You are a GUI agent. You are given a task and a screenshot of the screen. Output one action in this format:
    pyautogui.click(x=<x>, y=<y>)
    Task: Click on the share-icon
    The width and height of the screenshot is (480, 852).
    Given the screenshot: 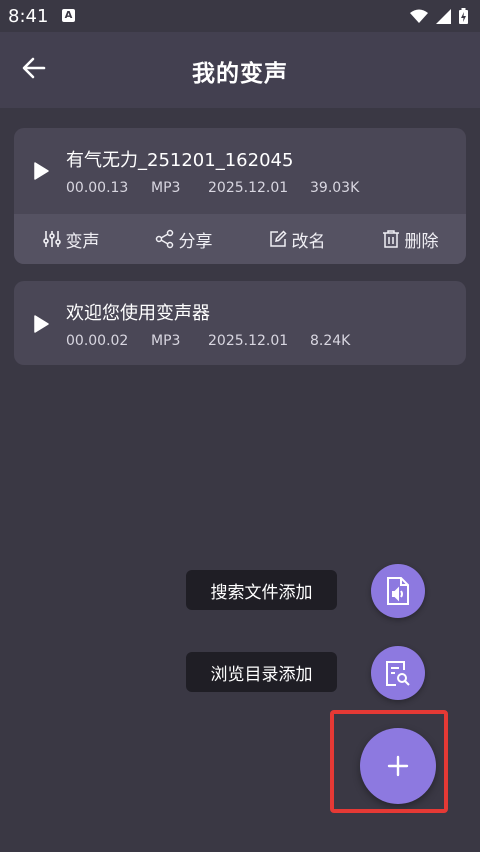 What is the action you would take?
    pyautogui.click(x=164, y=239)
    